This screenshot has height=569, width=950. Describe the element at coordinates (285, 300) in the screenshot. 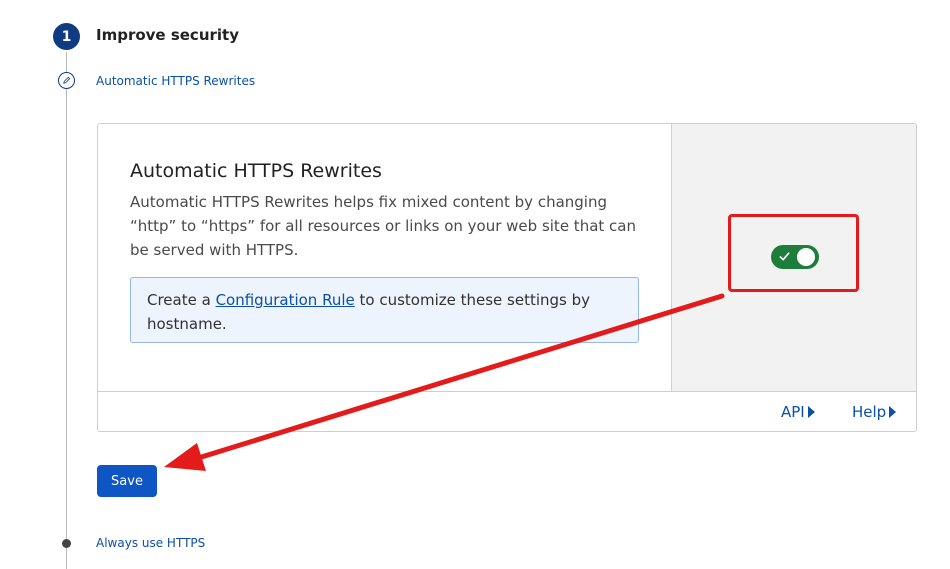

I see `configuration-rule-link: Configuration Rule` at that location.